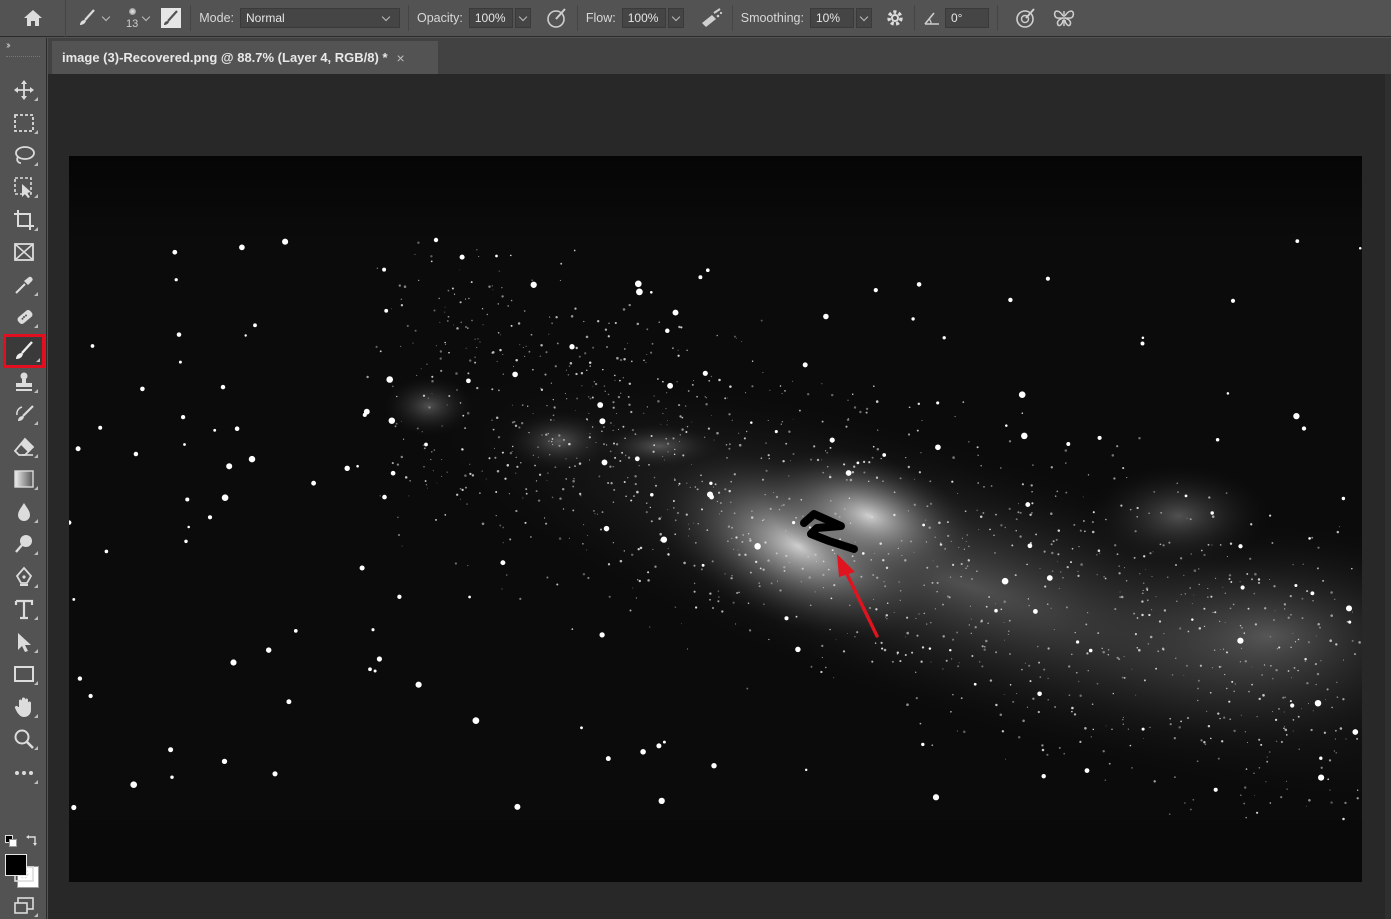 This screenshot has height=919, width=1391. I want to click on gradient-icon, so click(24, 479).